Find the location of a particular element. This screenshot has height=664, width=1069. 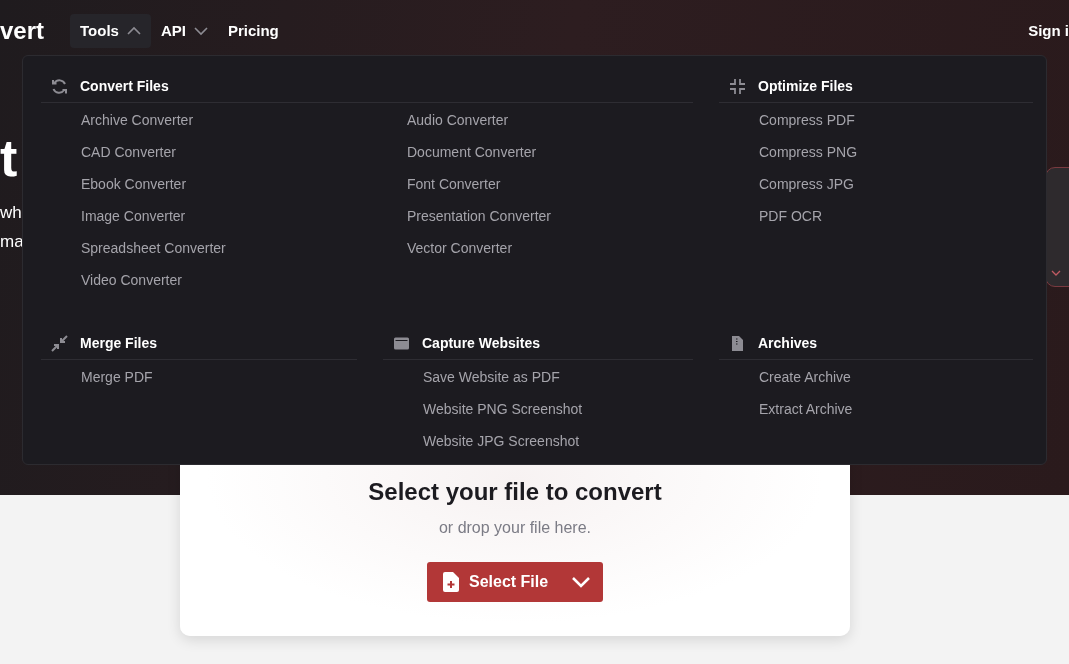

file-plus-icon is located at coordinates (451, 582).